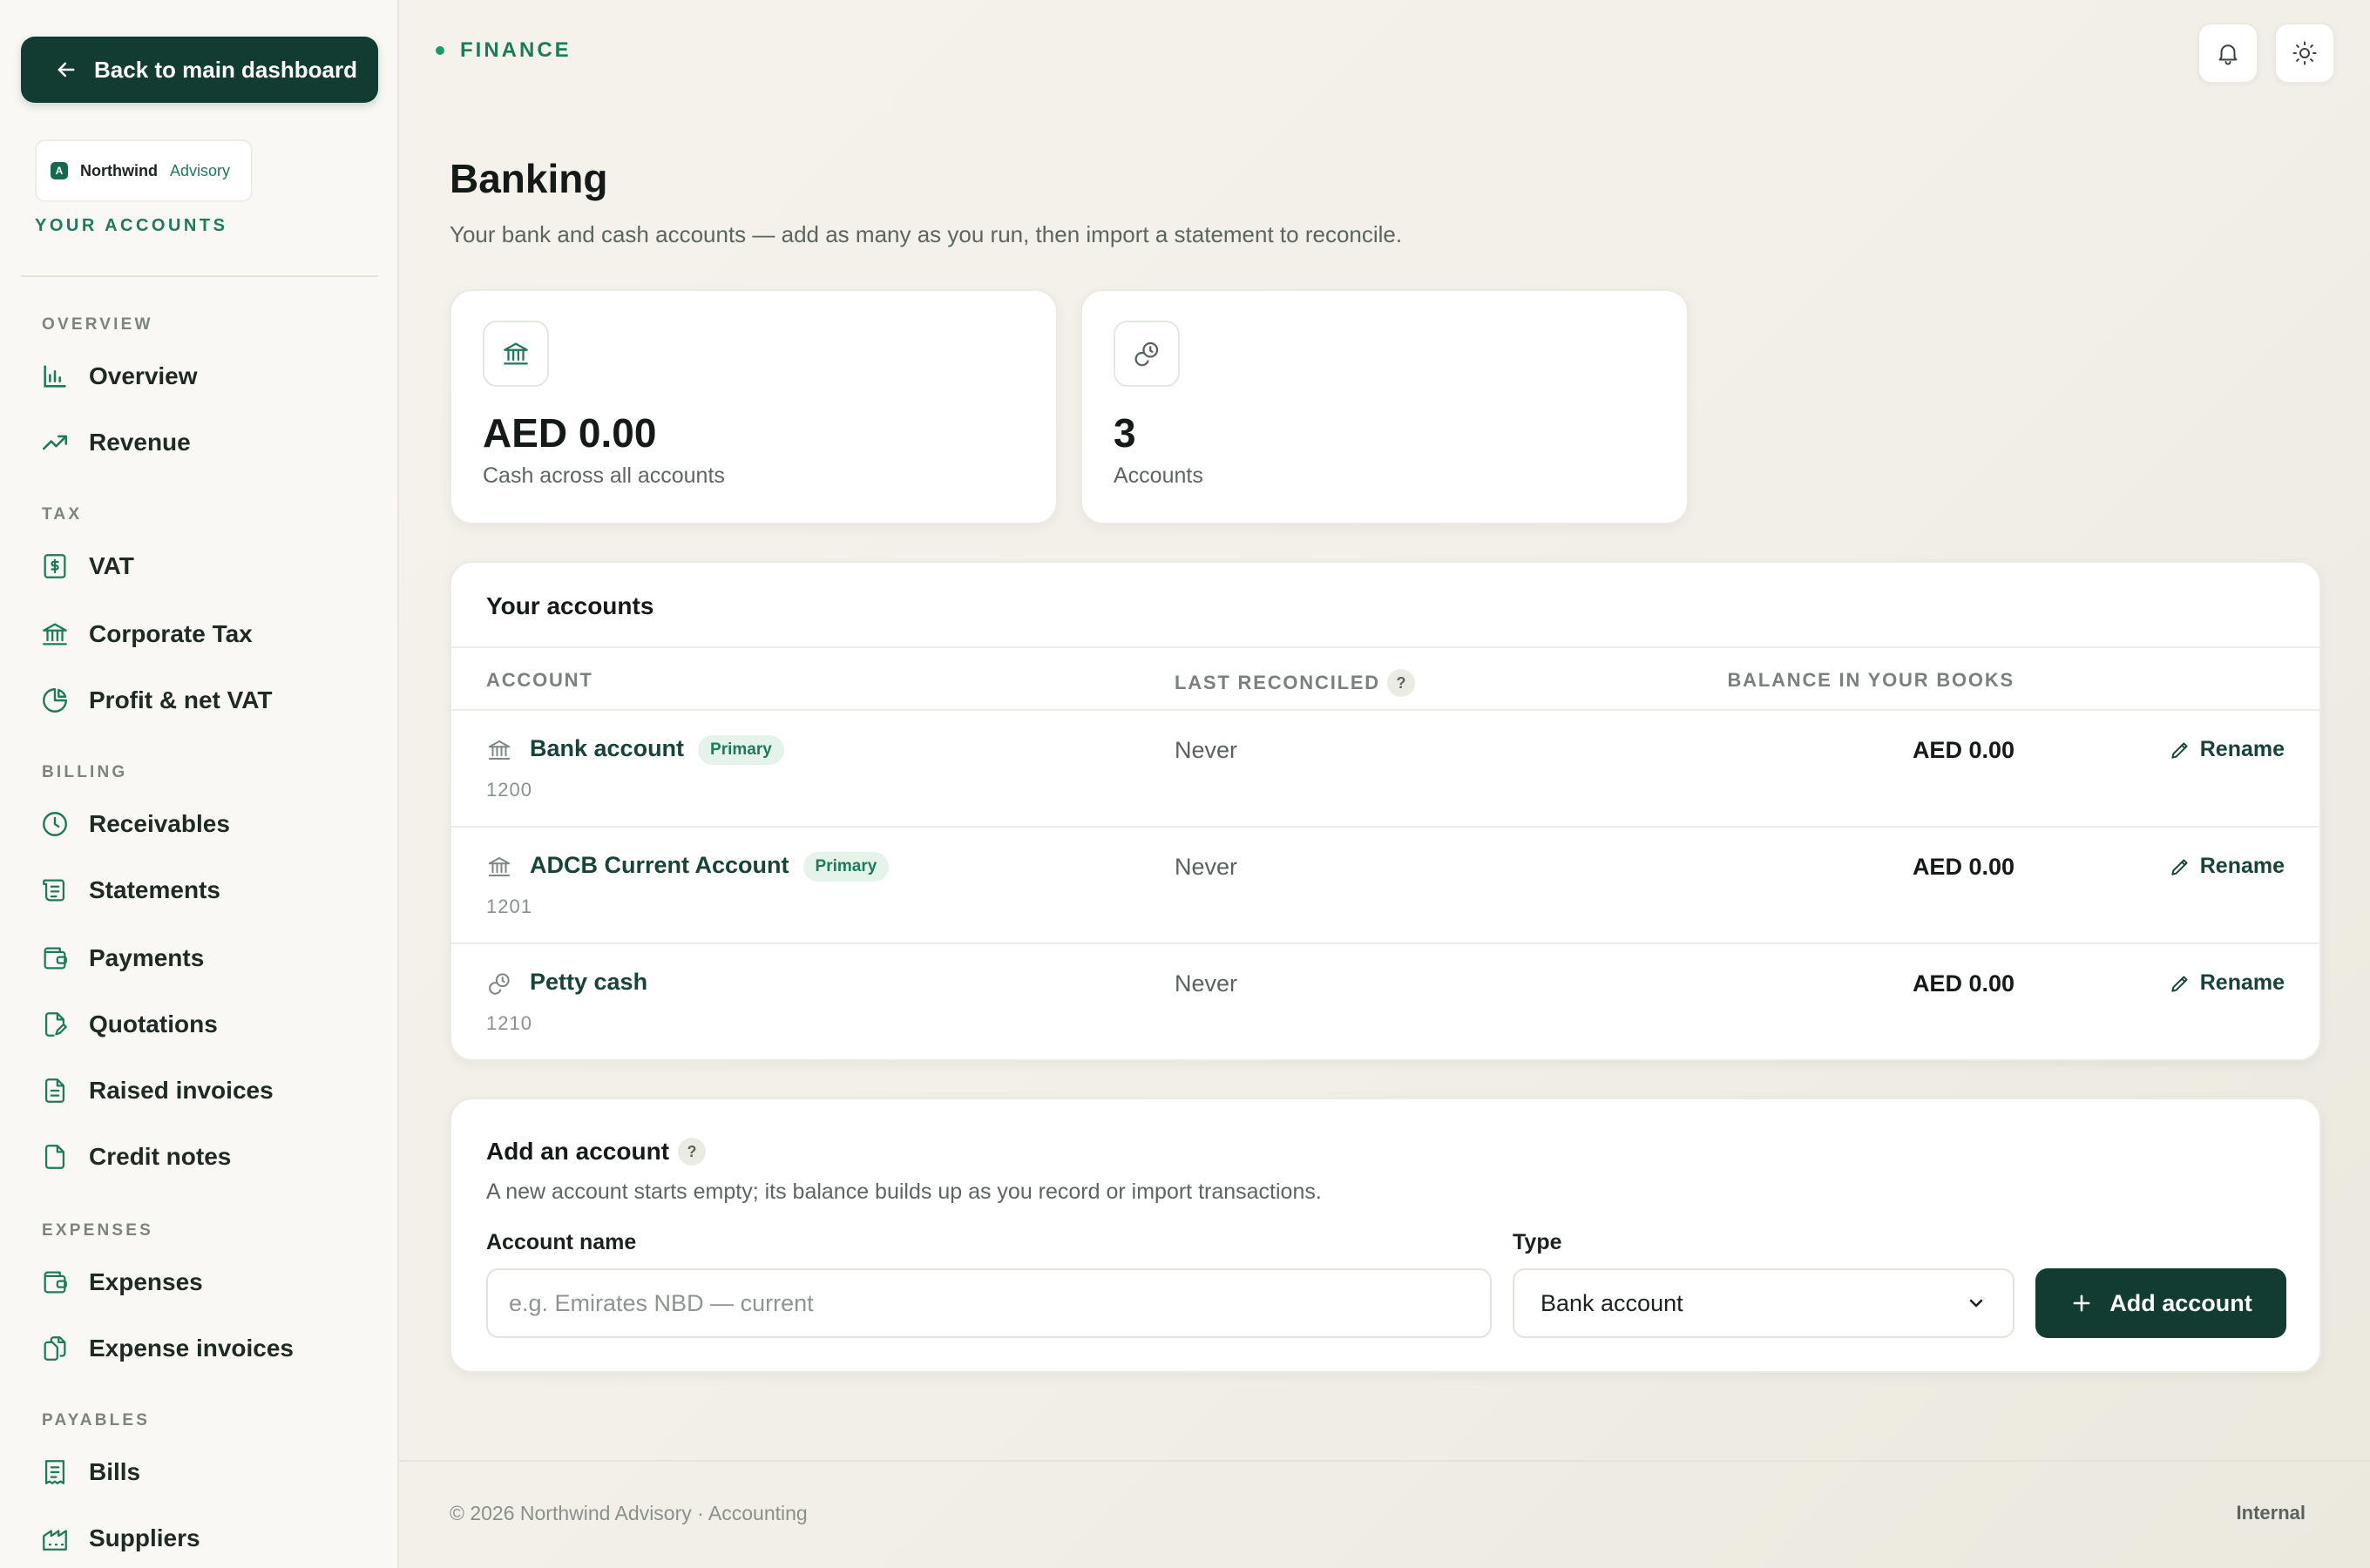  Describe the element at coordinates (210, 1472) in the screenshot. I see `sidebar-item-bills: Bills` at that location.